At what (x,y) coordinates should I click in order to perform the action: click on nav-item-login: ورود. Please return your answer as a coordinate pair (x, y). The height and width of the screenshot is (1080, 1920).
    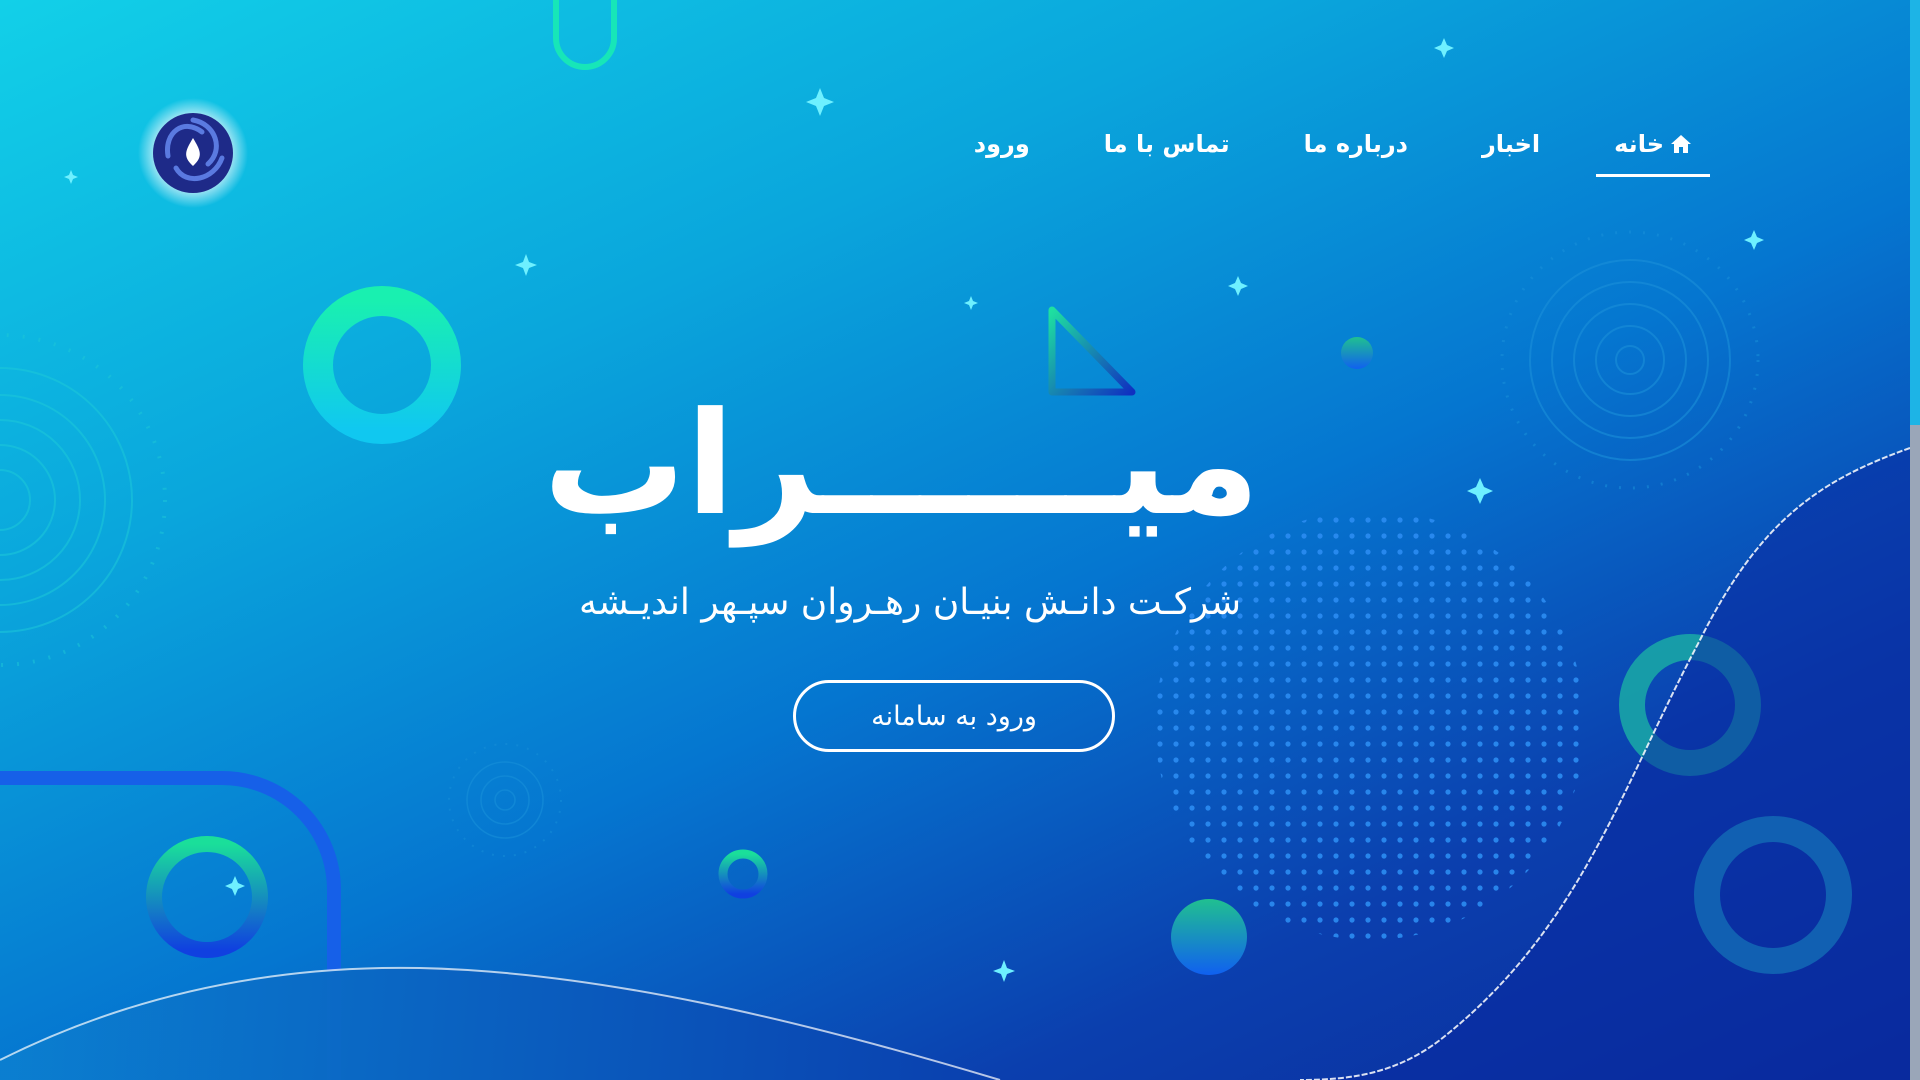
    Looking at the image, I should click on (1002, 146).